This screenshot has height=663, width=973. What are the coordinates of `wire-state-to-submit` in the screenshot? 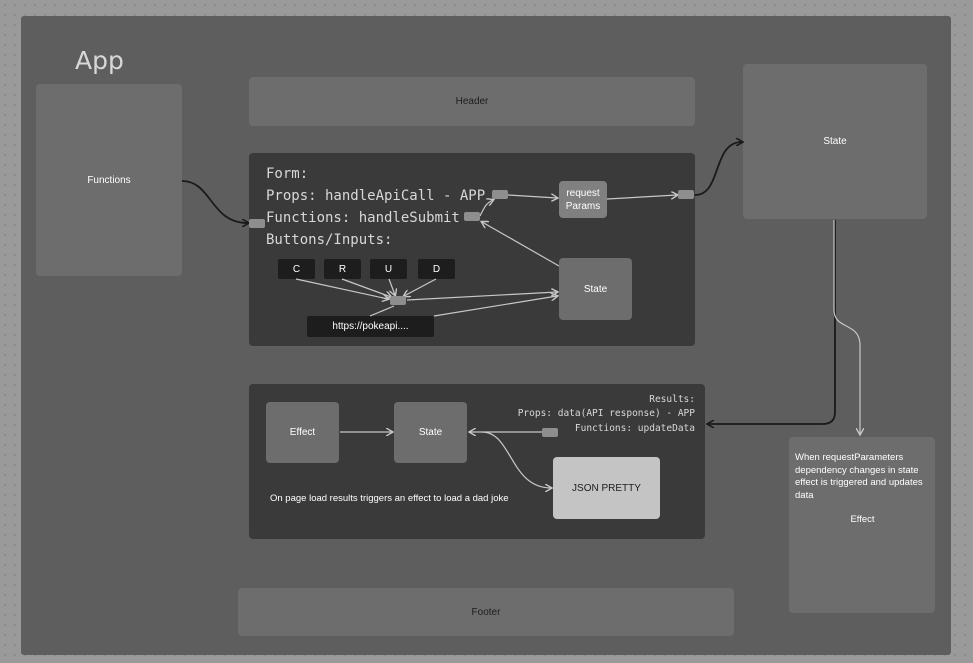 It's located at (521, 244).